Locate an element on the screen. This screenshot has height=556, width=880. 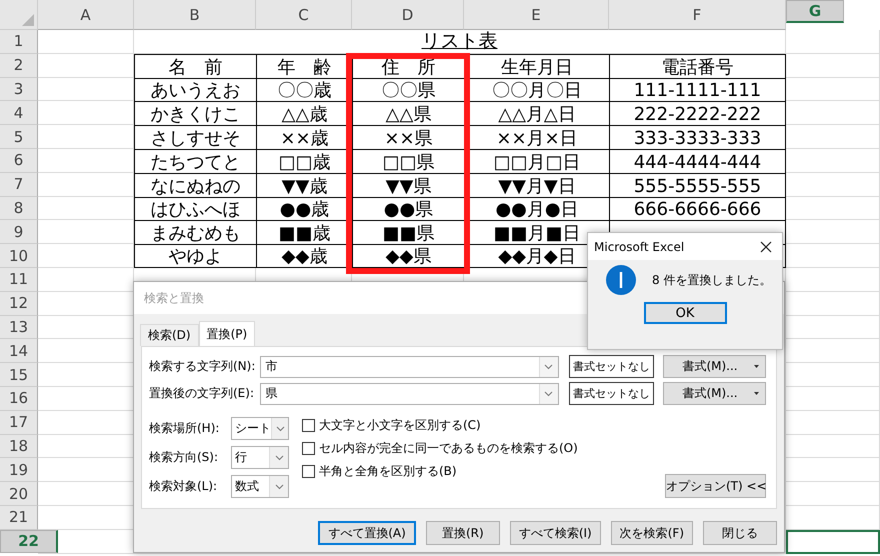
table-cell: 〇〇県 is located at coordinates (409, 91).